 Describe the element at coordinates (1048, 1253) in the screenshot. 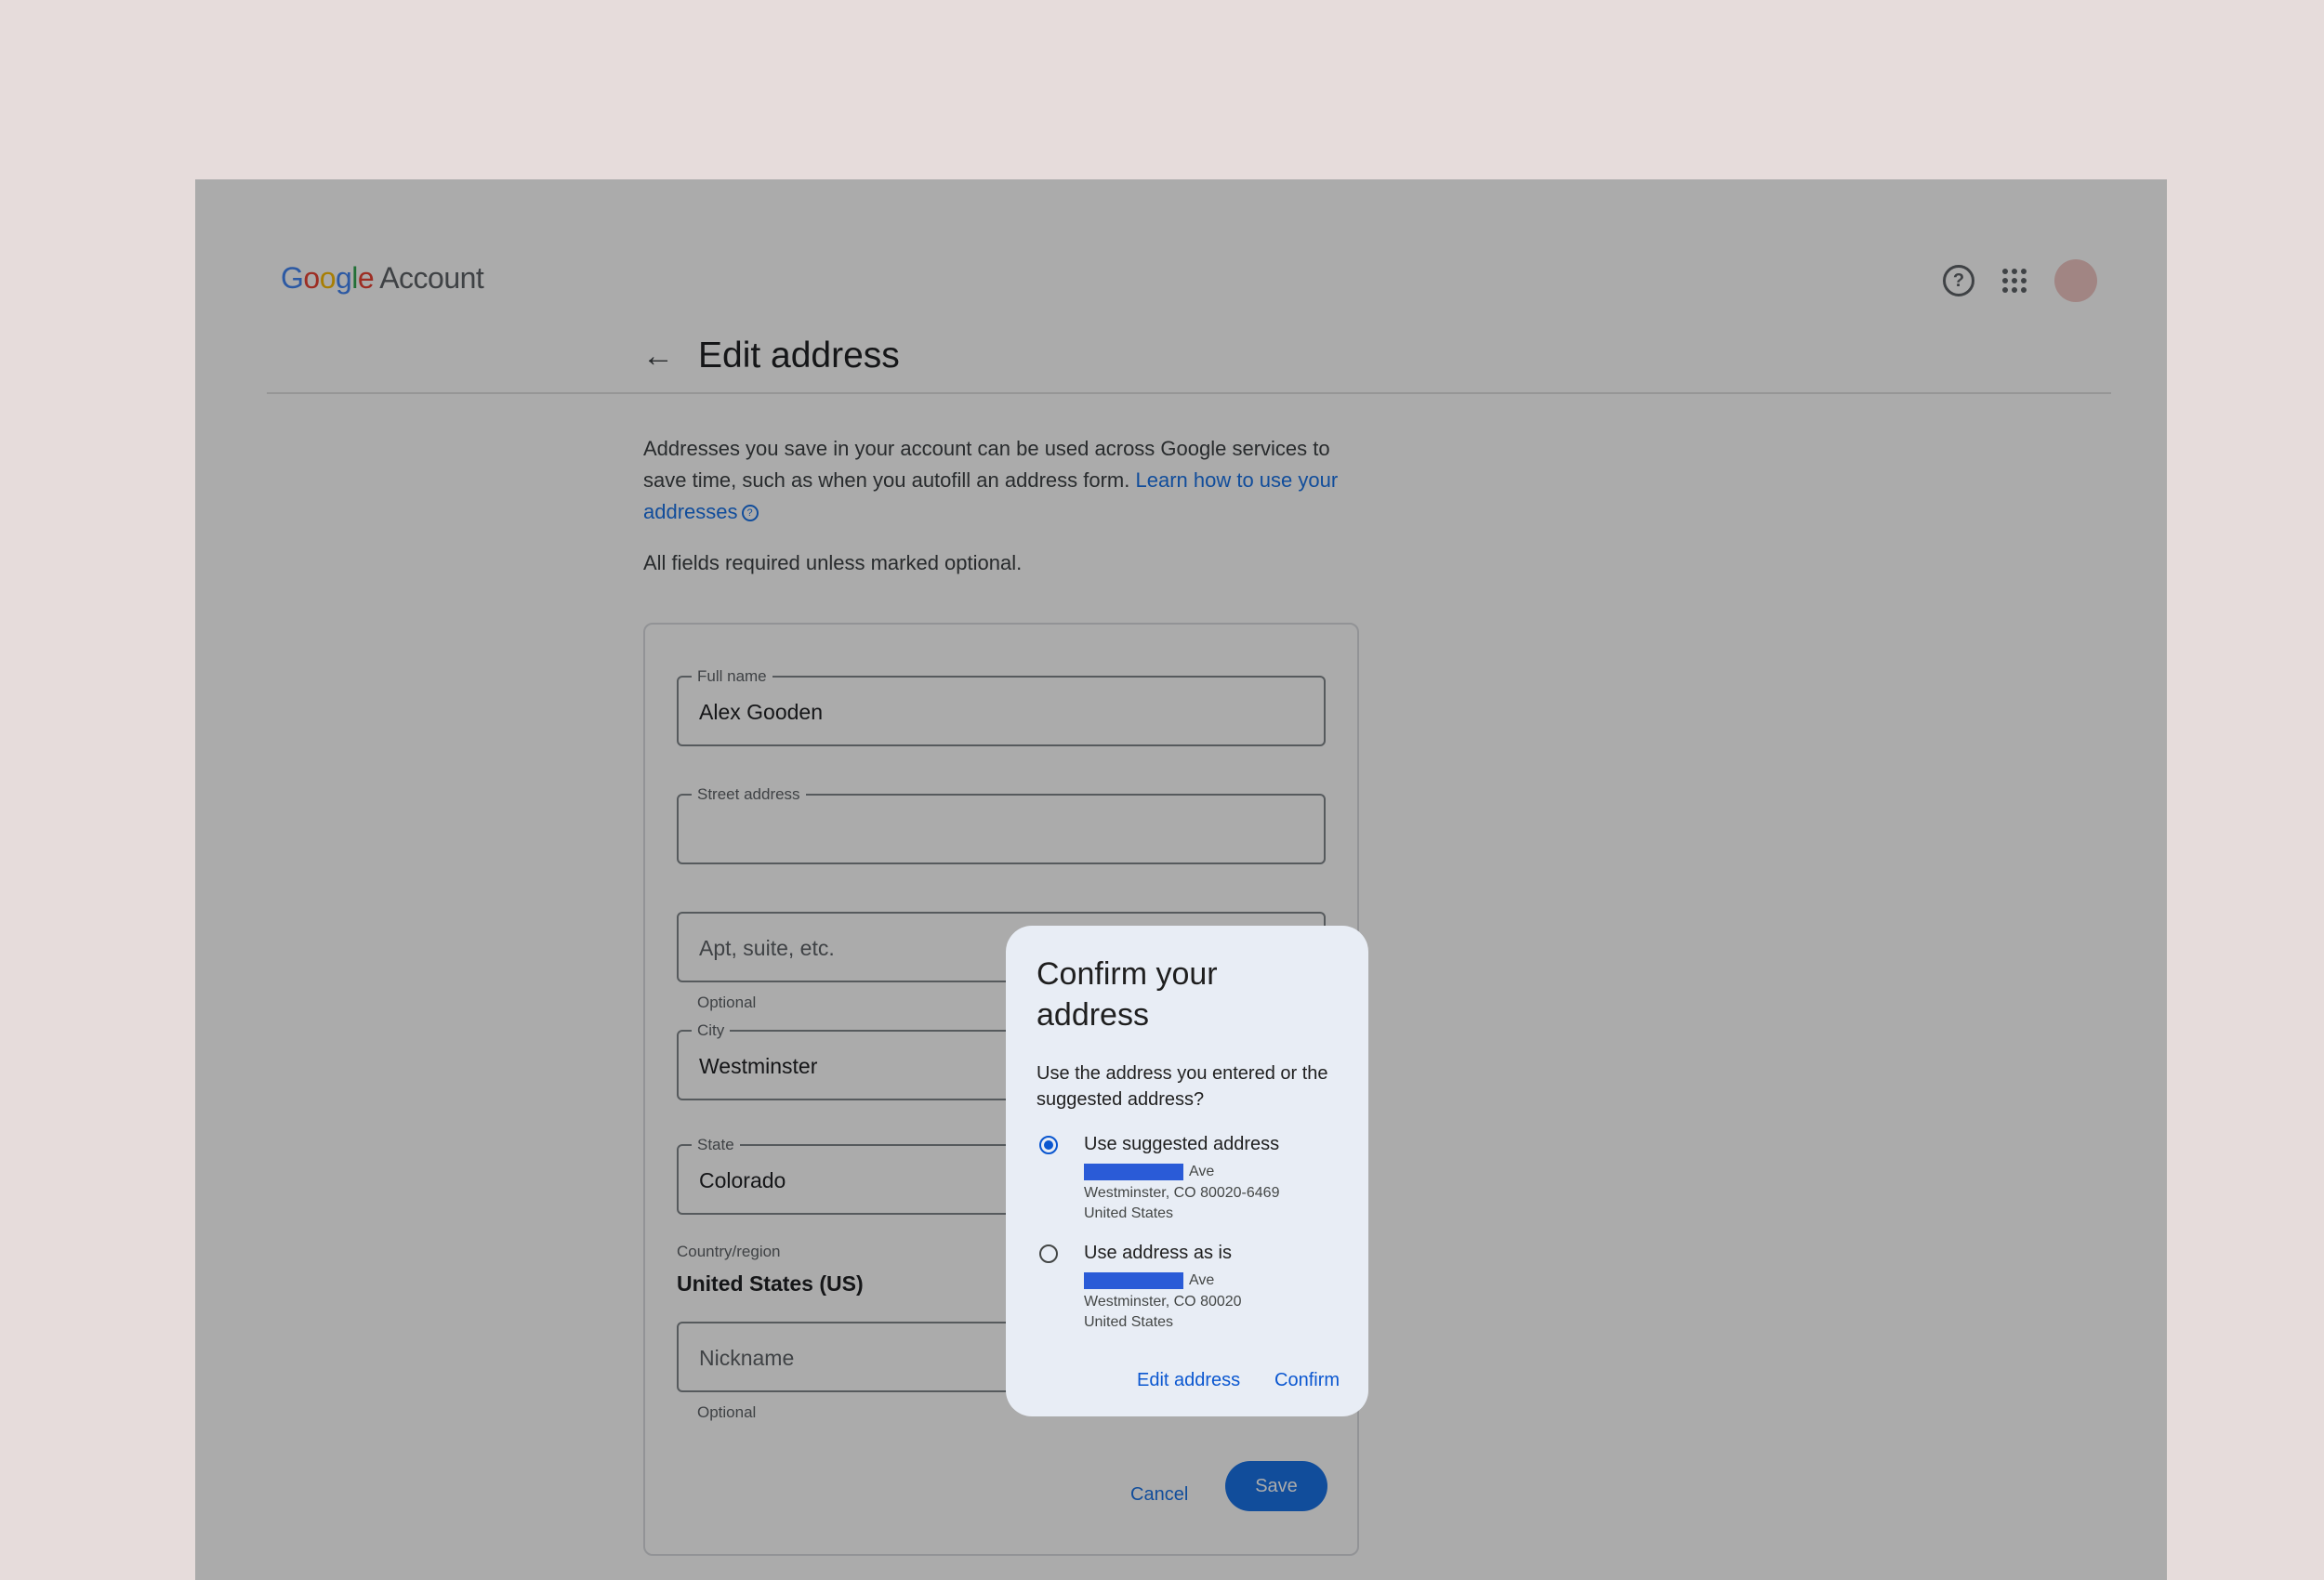

I see `radio-unselected-icon` at that location.